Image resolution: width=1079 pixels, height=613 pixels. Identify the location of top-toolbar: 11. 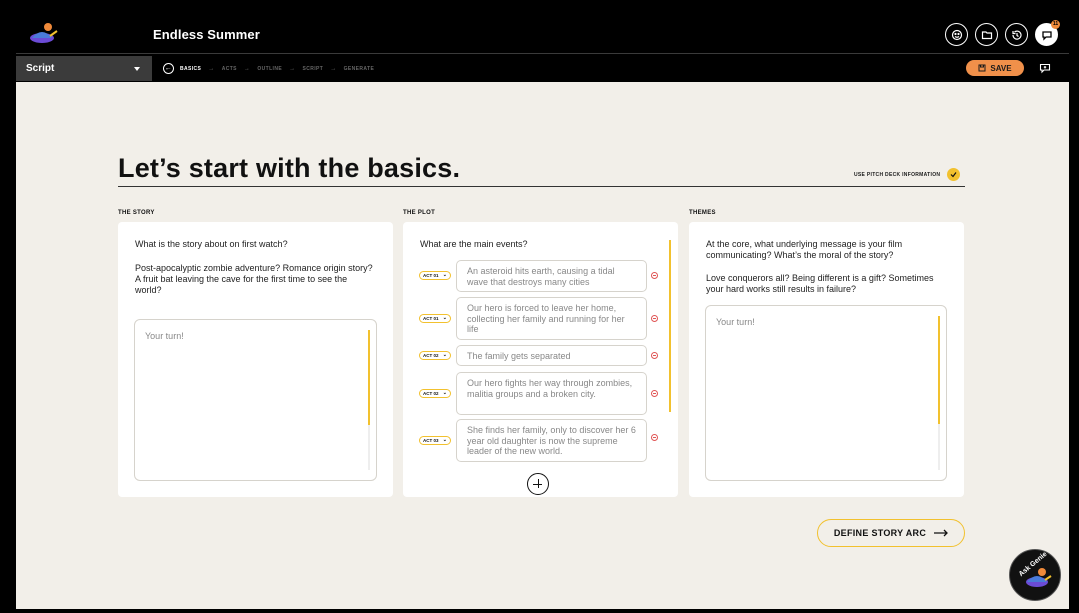
(1002, 33).